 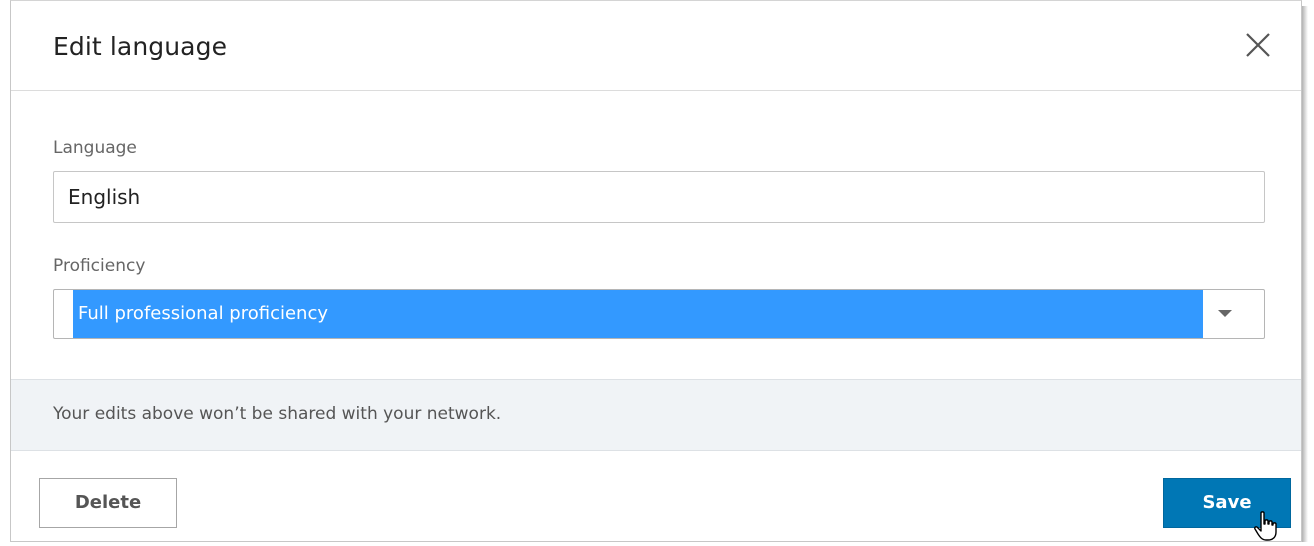 I want to click on delete-button-label: Delete, so click(x=108, y=502).